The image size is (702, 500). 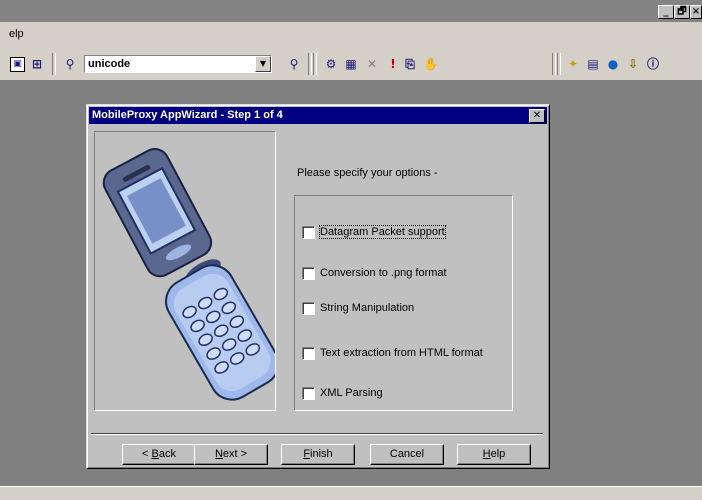 What do you see at coordinates (187, 115) in the screenshot?
I see `dialog-title: MobileProxy AppWizard - Step 1 of 4` at bounding box center [187, 115].